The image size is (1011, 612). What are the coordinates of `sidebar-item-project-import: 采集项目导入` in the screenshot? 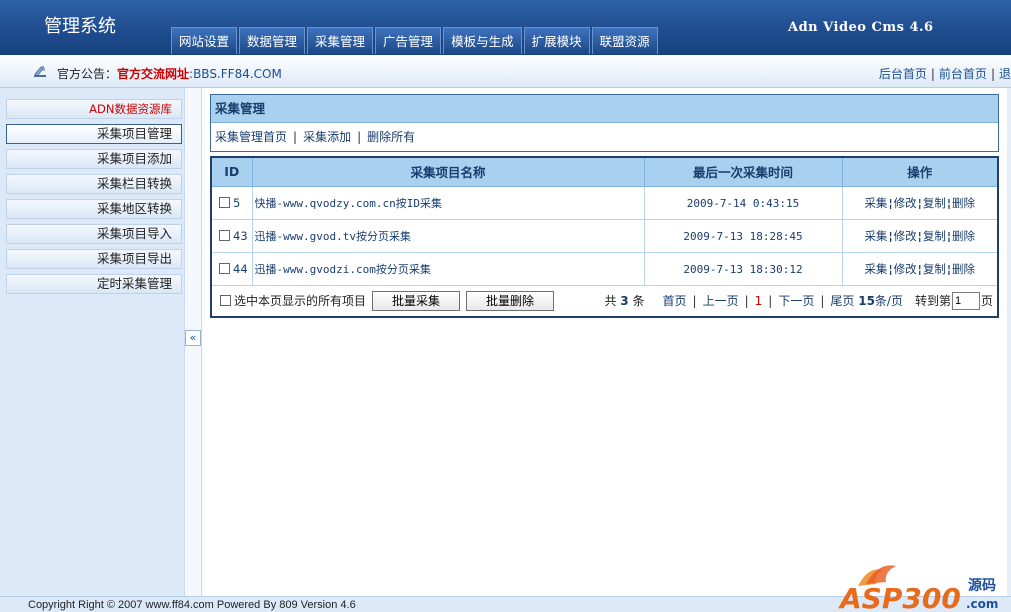 It's located at (94, 234).